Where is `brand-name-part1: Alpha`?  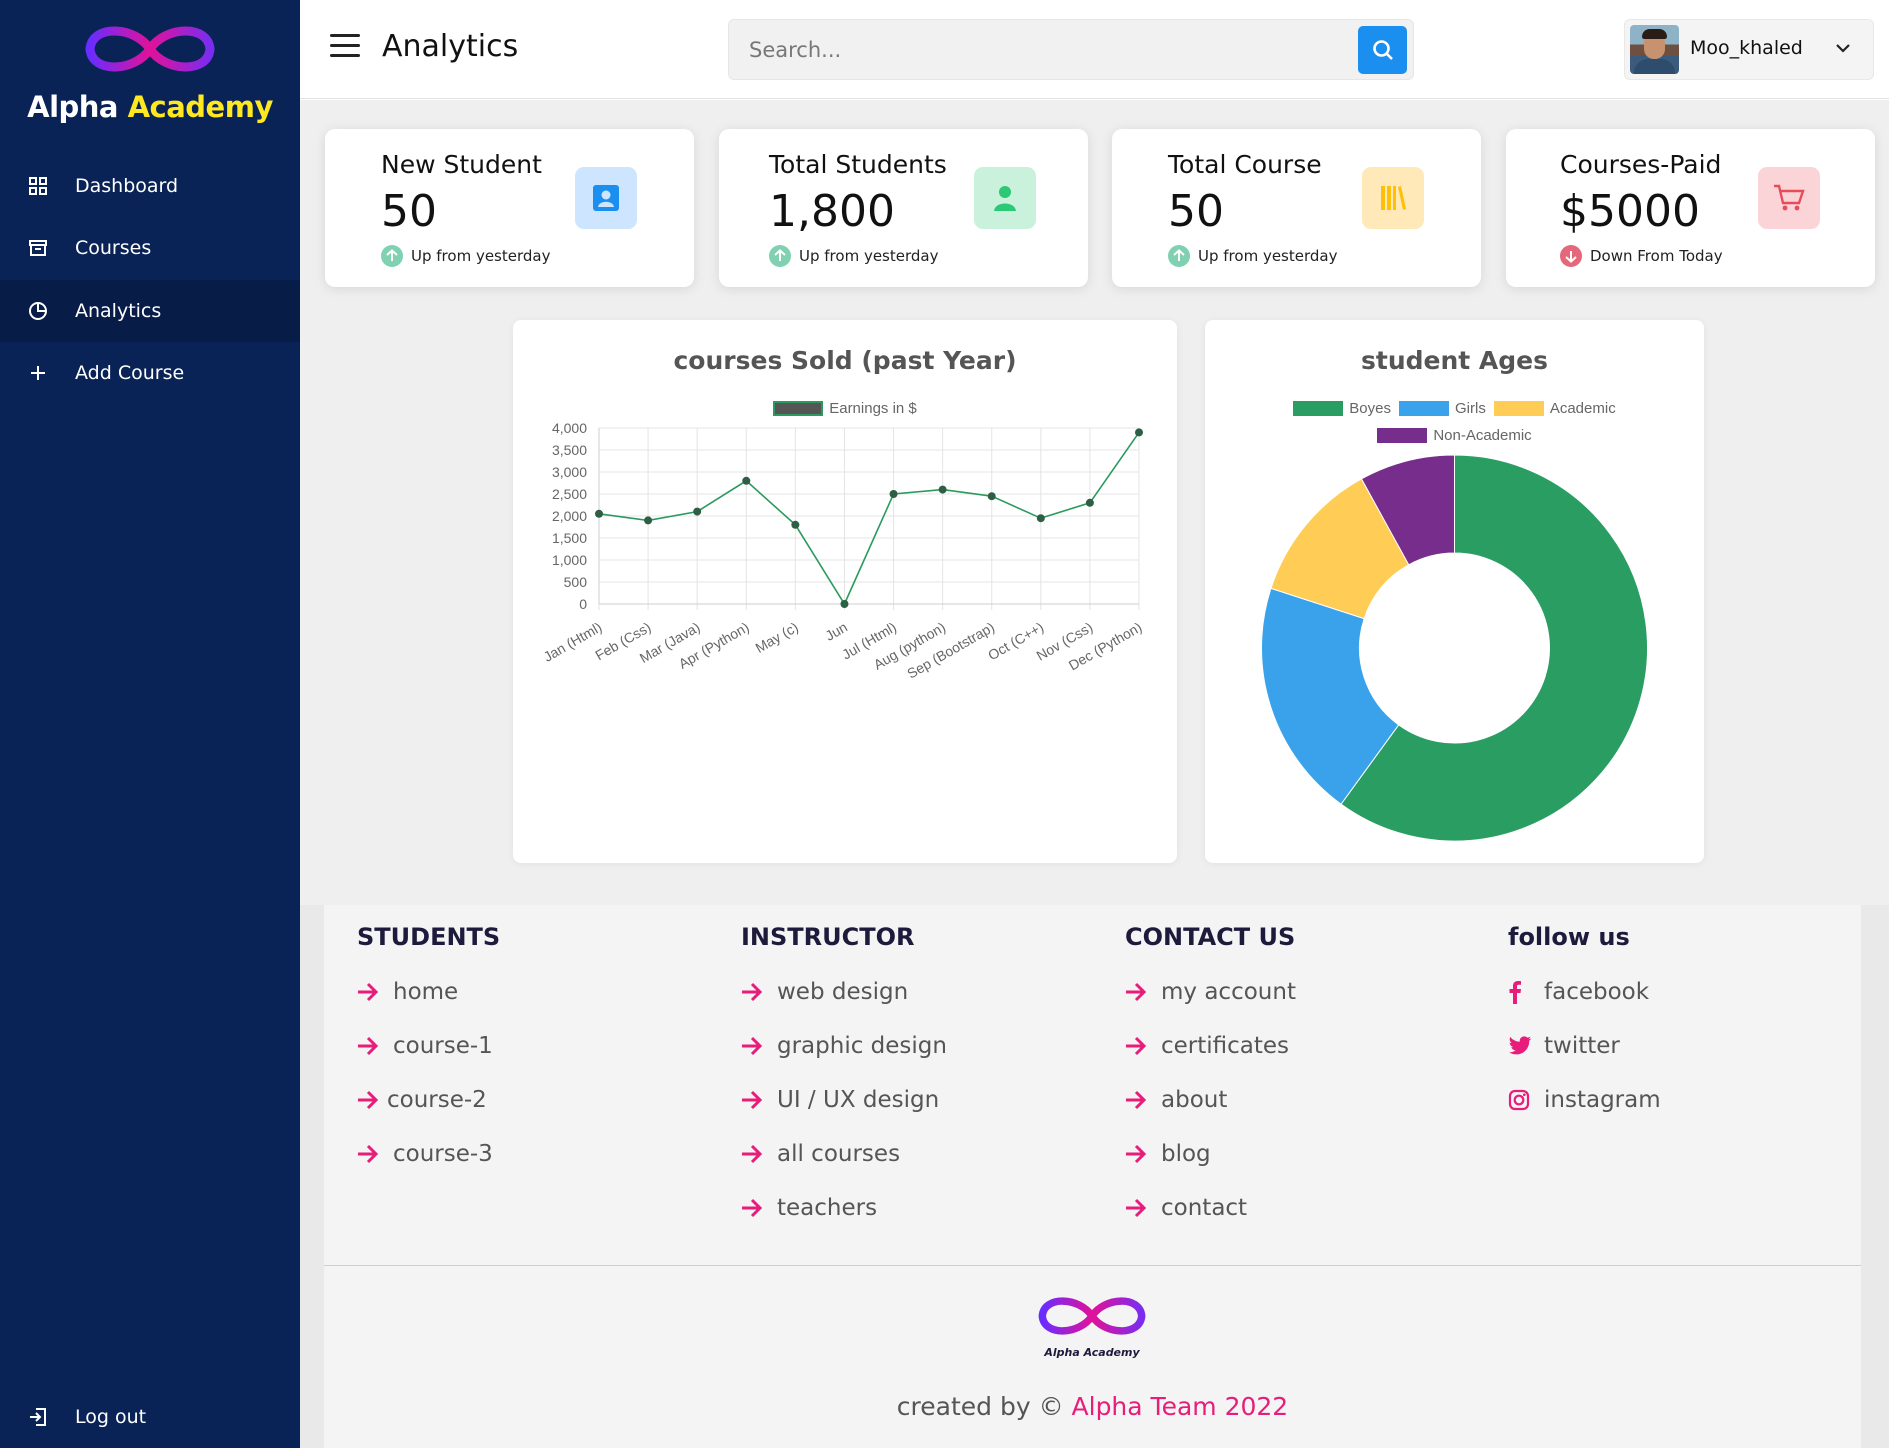 brand-name-part1: Alpha is located at coordinates (72, 107).